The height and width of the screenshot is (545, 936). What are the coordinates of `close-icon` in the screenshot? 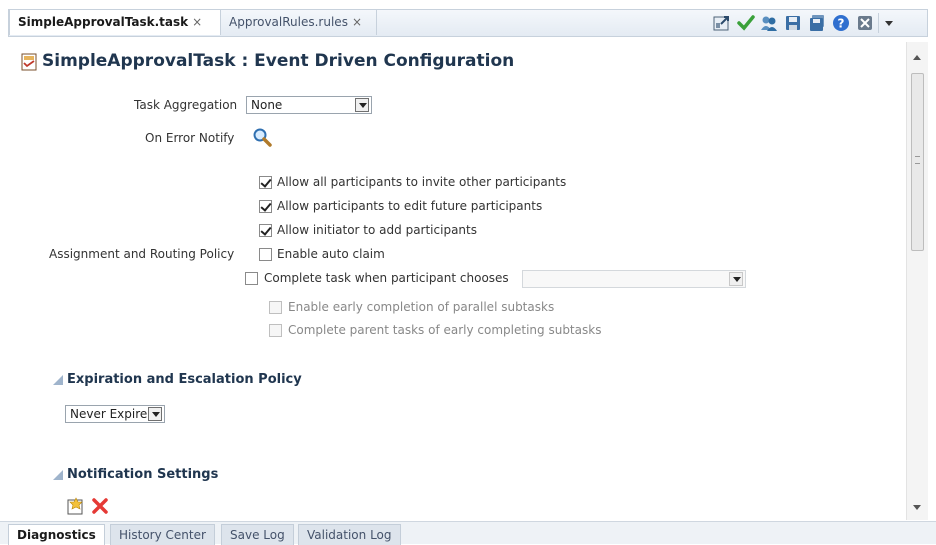 It's located at (865, 23).